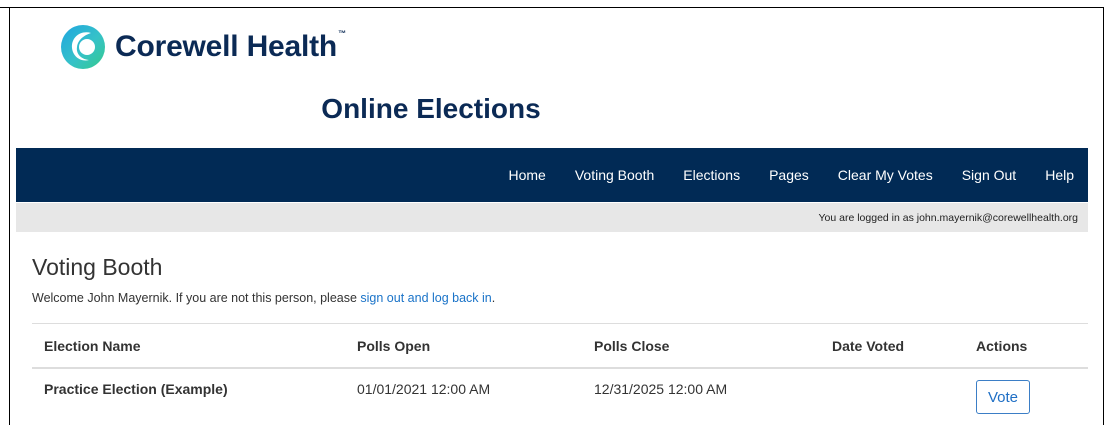 The image size is (1104, 425). I want to click on corewell-logo-icon, so click(83, 47).